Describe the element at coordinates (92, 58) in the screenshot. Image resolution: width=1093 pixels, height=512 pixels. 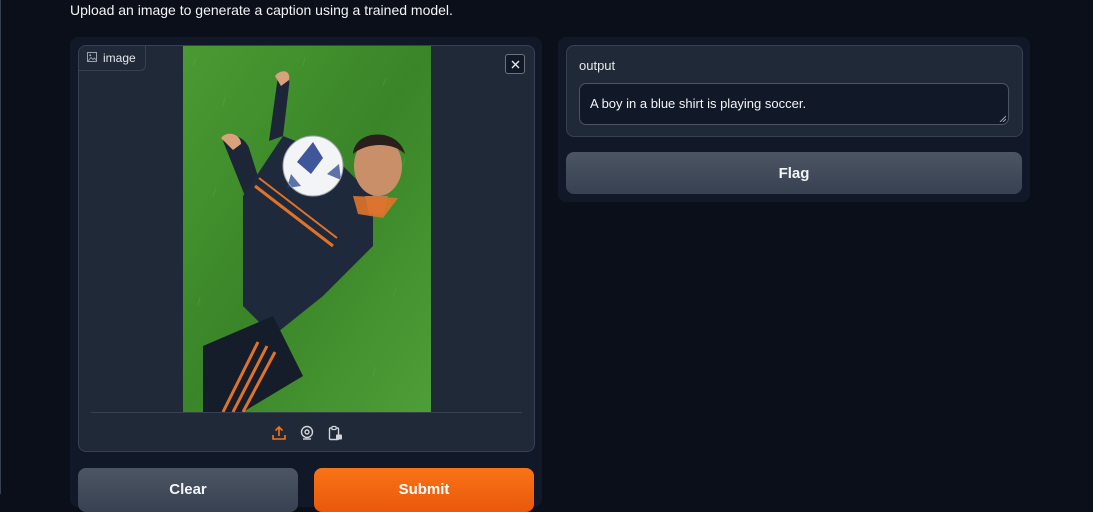
I see `image-icon` at that location.